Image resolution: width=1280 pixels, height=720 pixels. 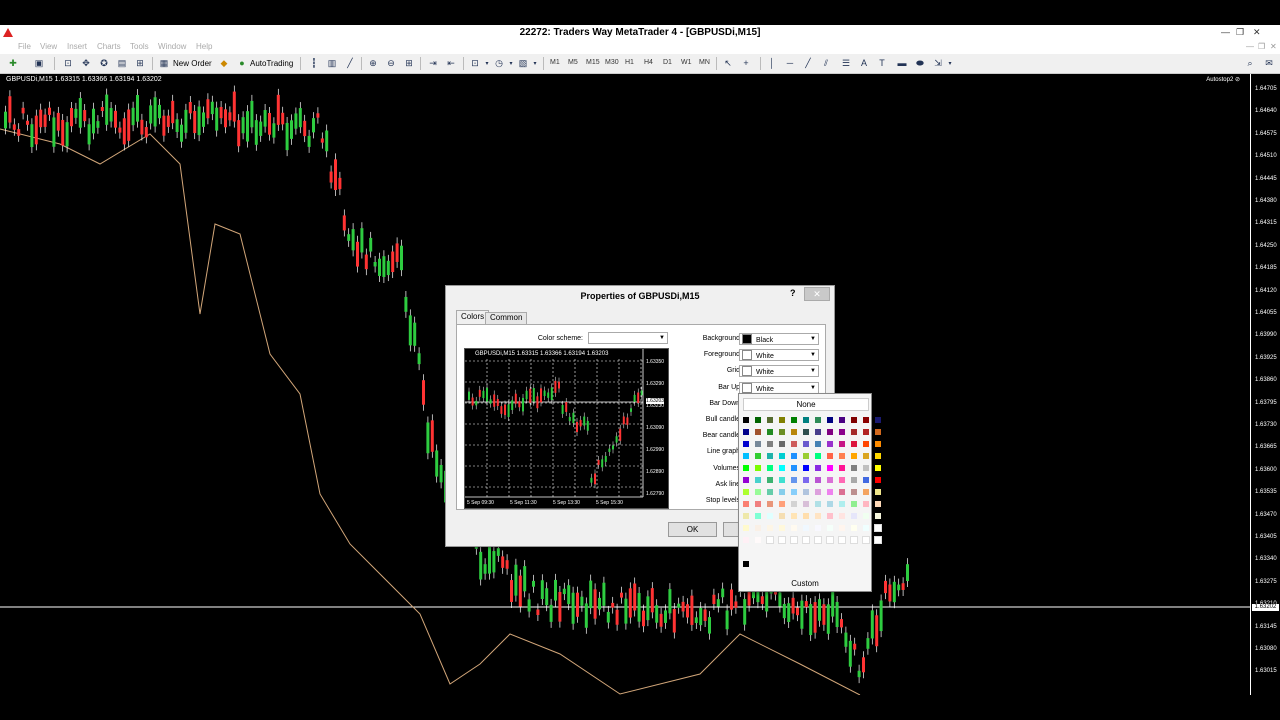 I want to click on mdi-restore-icon: ❐, so click(x=1261, y=46).